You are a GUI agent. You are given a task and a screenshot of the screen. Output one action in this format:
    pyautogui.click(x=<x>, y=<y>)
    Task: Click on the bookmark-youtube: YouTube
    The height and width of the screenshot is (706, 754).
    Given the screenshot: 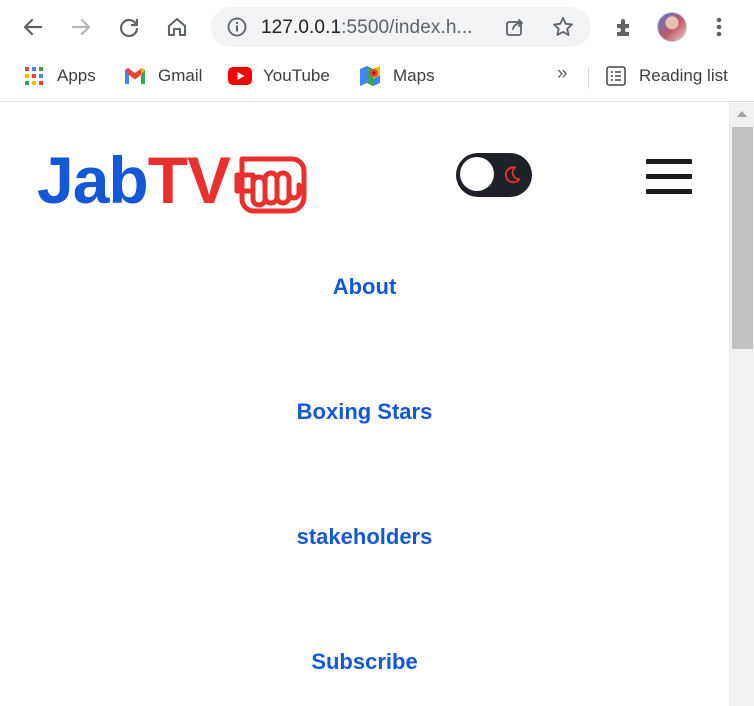 What is the action you would take?
    pyautogui.click(x=279, y=76)
    